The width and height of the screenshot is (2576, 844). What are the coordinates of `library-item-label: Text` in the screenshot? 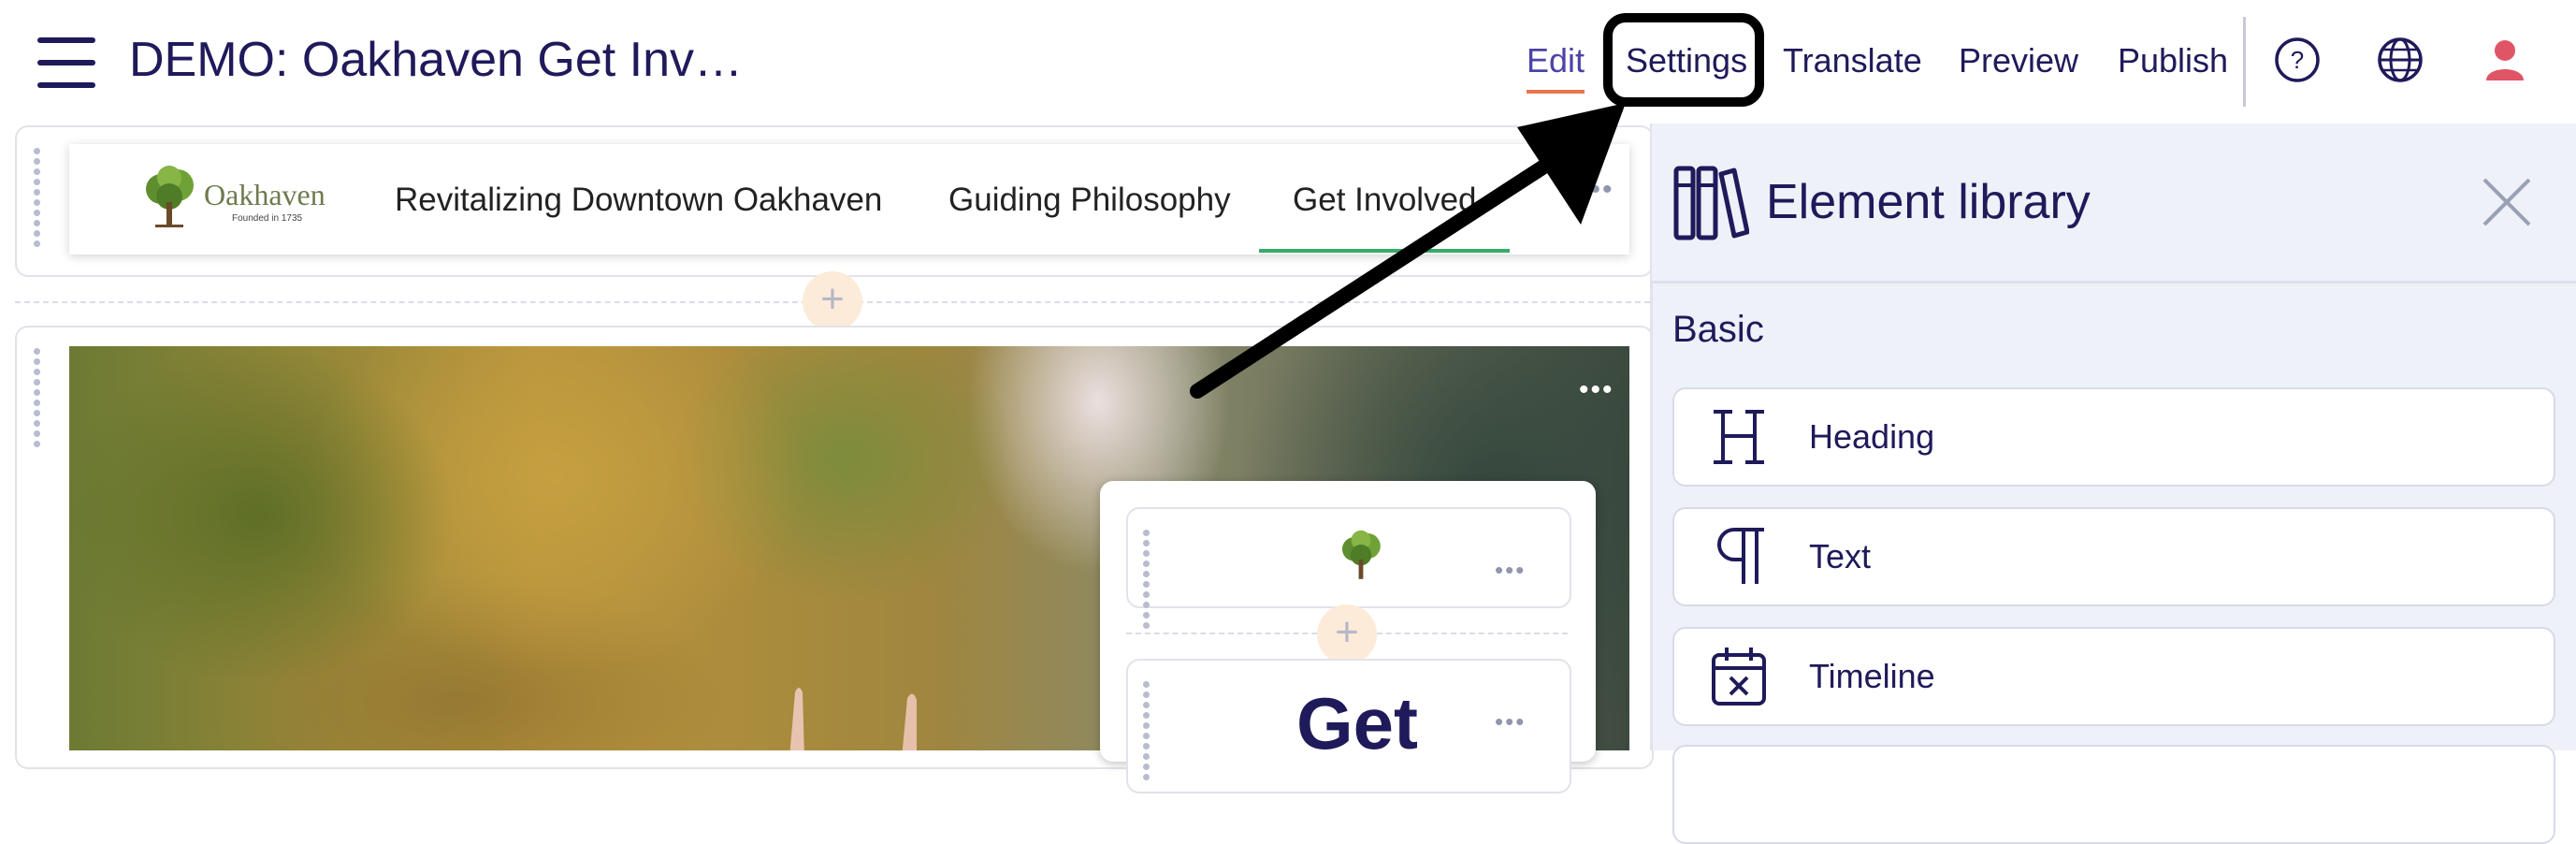 It's located at (1840, 556).